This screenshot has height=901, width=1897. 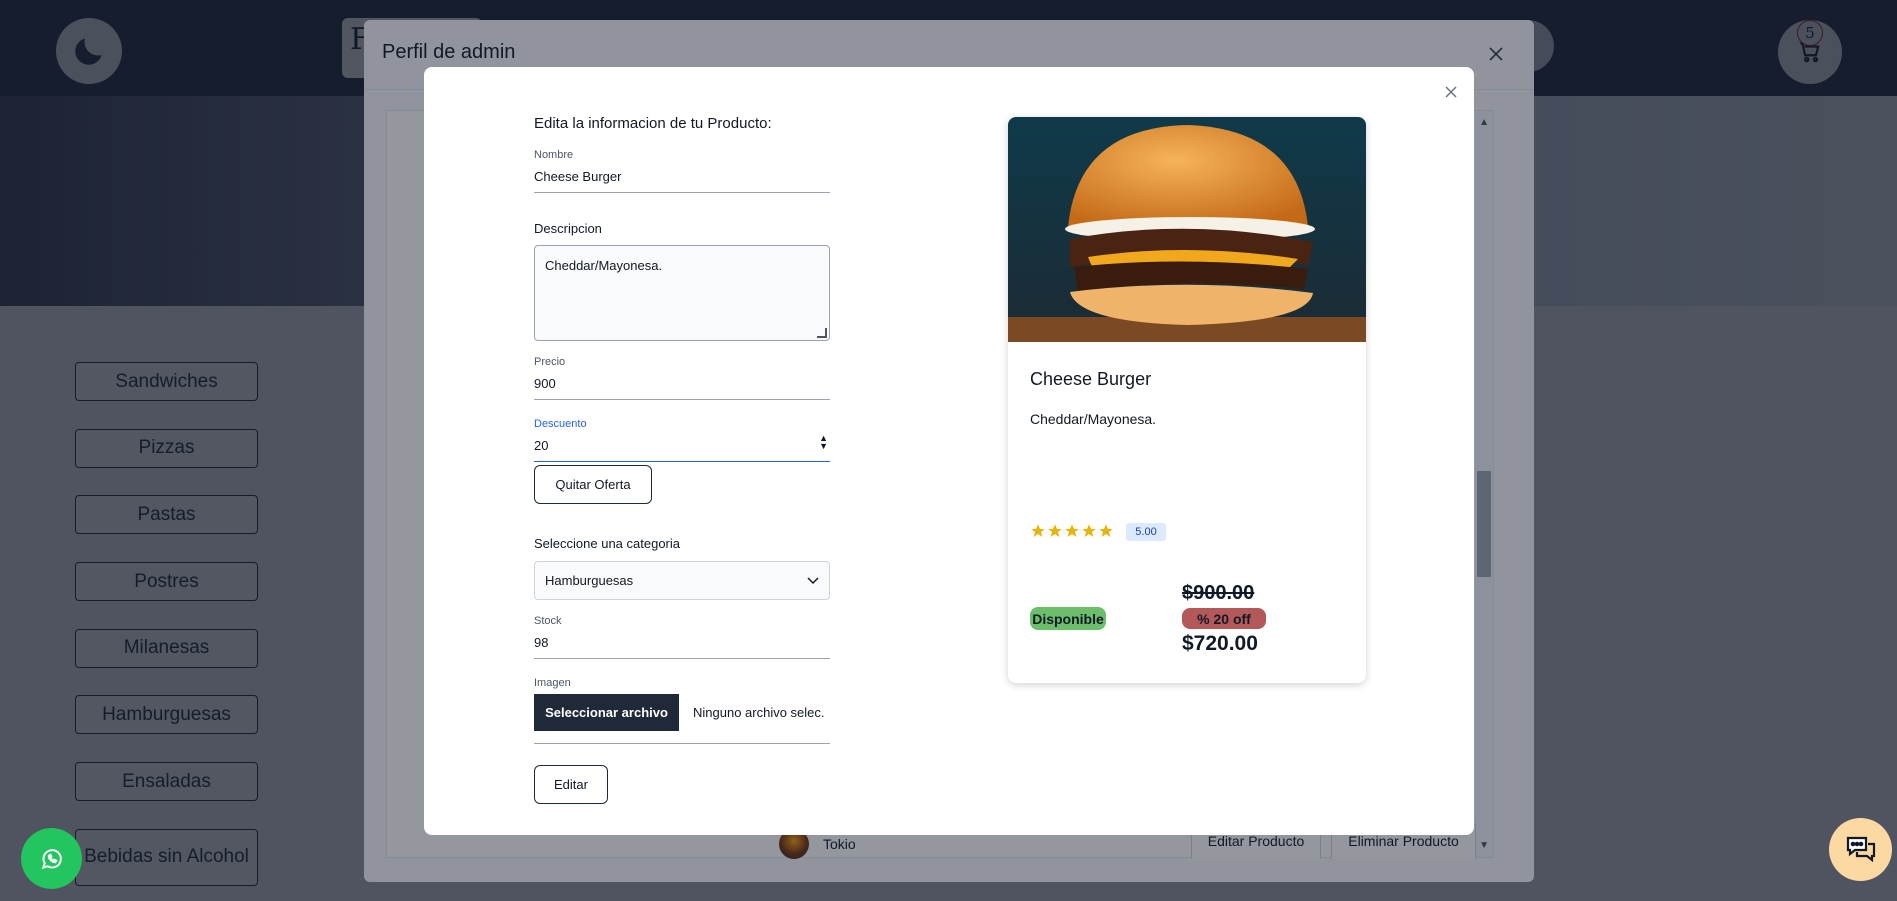 I want to click on discount-value: 20, so click(x=541, y=445).